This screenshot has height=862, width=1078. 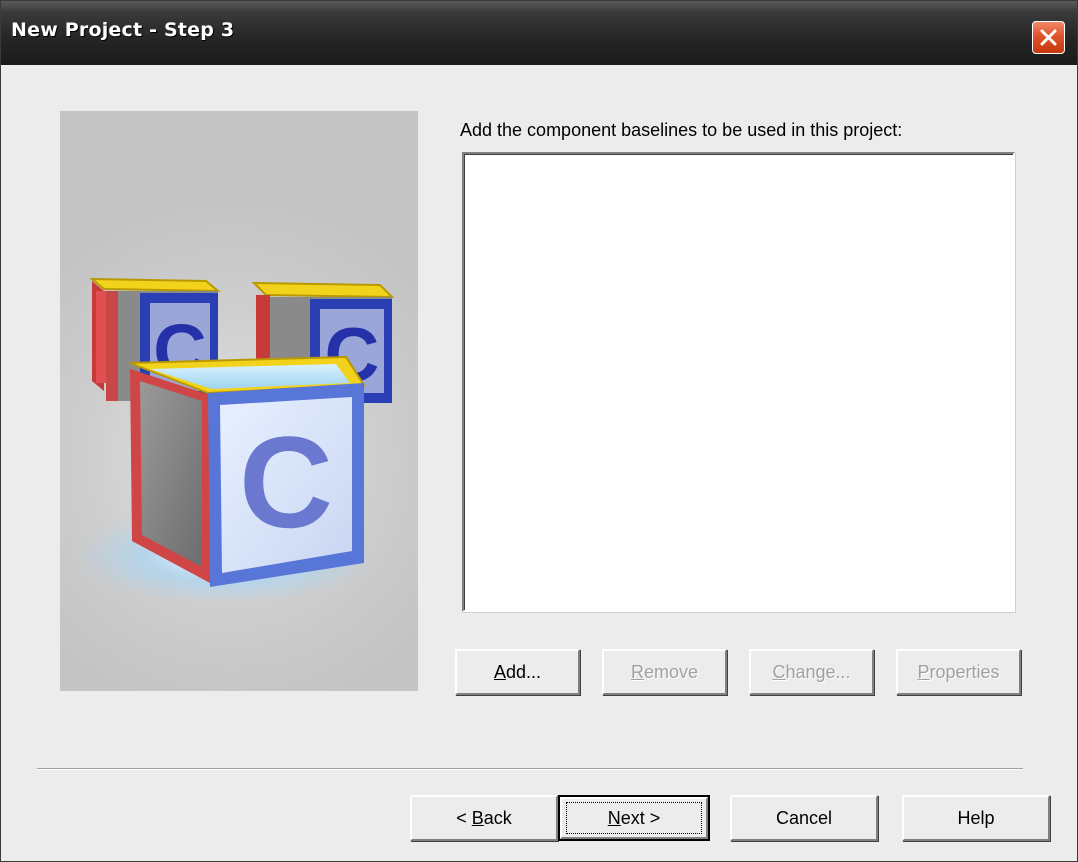 I want to click on front-block-letter: C, so click(x=286, y=482).